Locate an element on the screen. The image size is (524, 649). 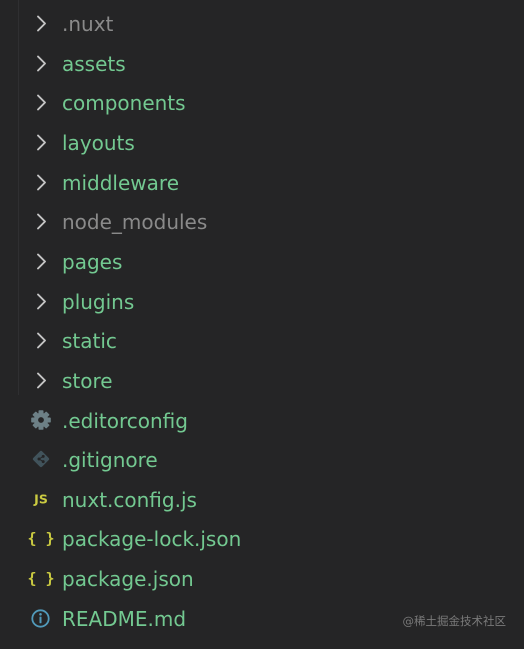
item-label: package-lock.json is located at coordinates (152, 539).